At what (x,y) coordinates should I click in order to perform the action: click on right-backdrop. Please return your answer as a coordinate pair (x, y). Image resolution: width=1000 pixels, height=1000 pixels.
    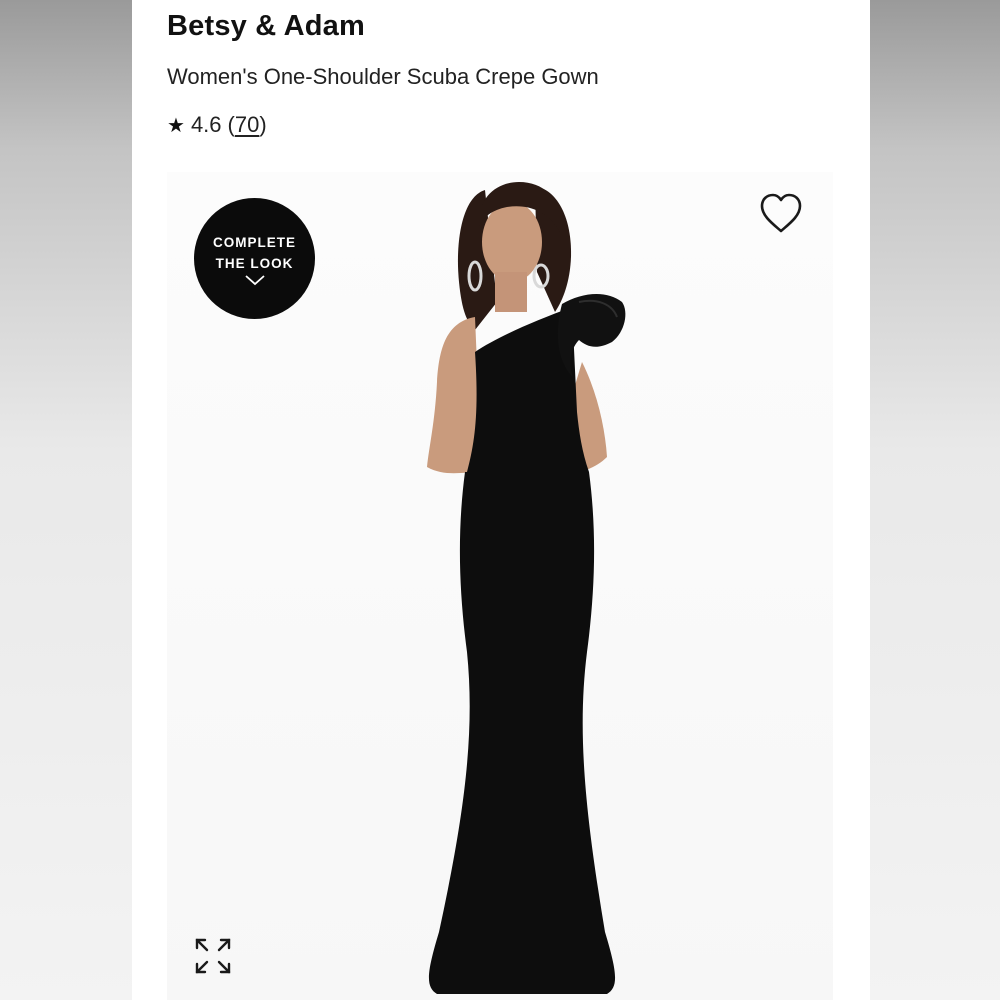
    Looking at the image, I should click on (935, 500).